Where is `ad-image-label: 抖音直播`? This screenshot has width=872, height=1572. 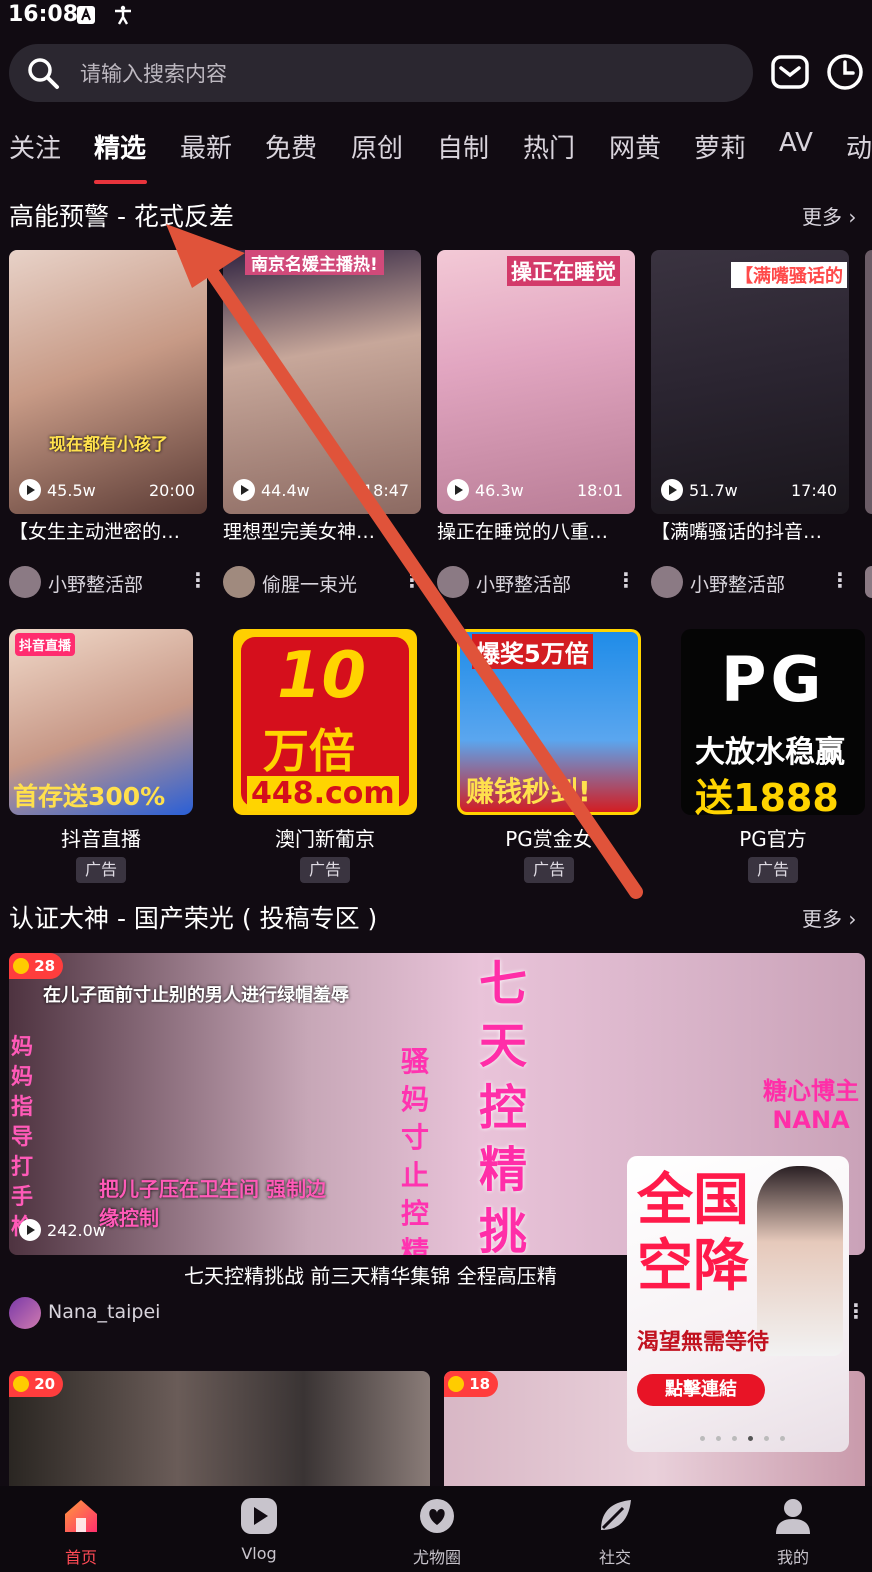
ad-image-label: 抖音直播 is located at coordinates (45, 644).